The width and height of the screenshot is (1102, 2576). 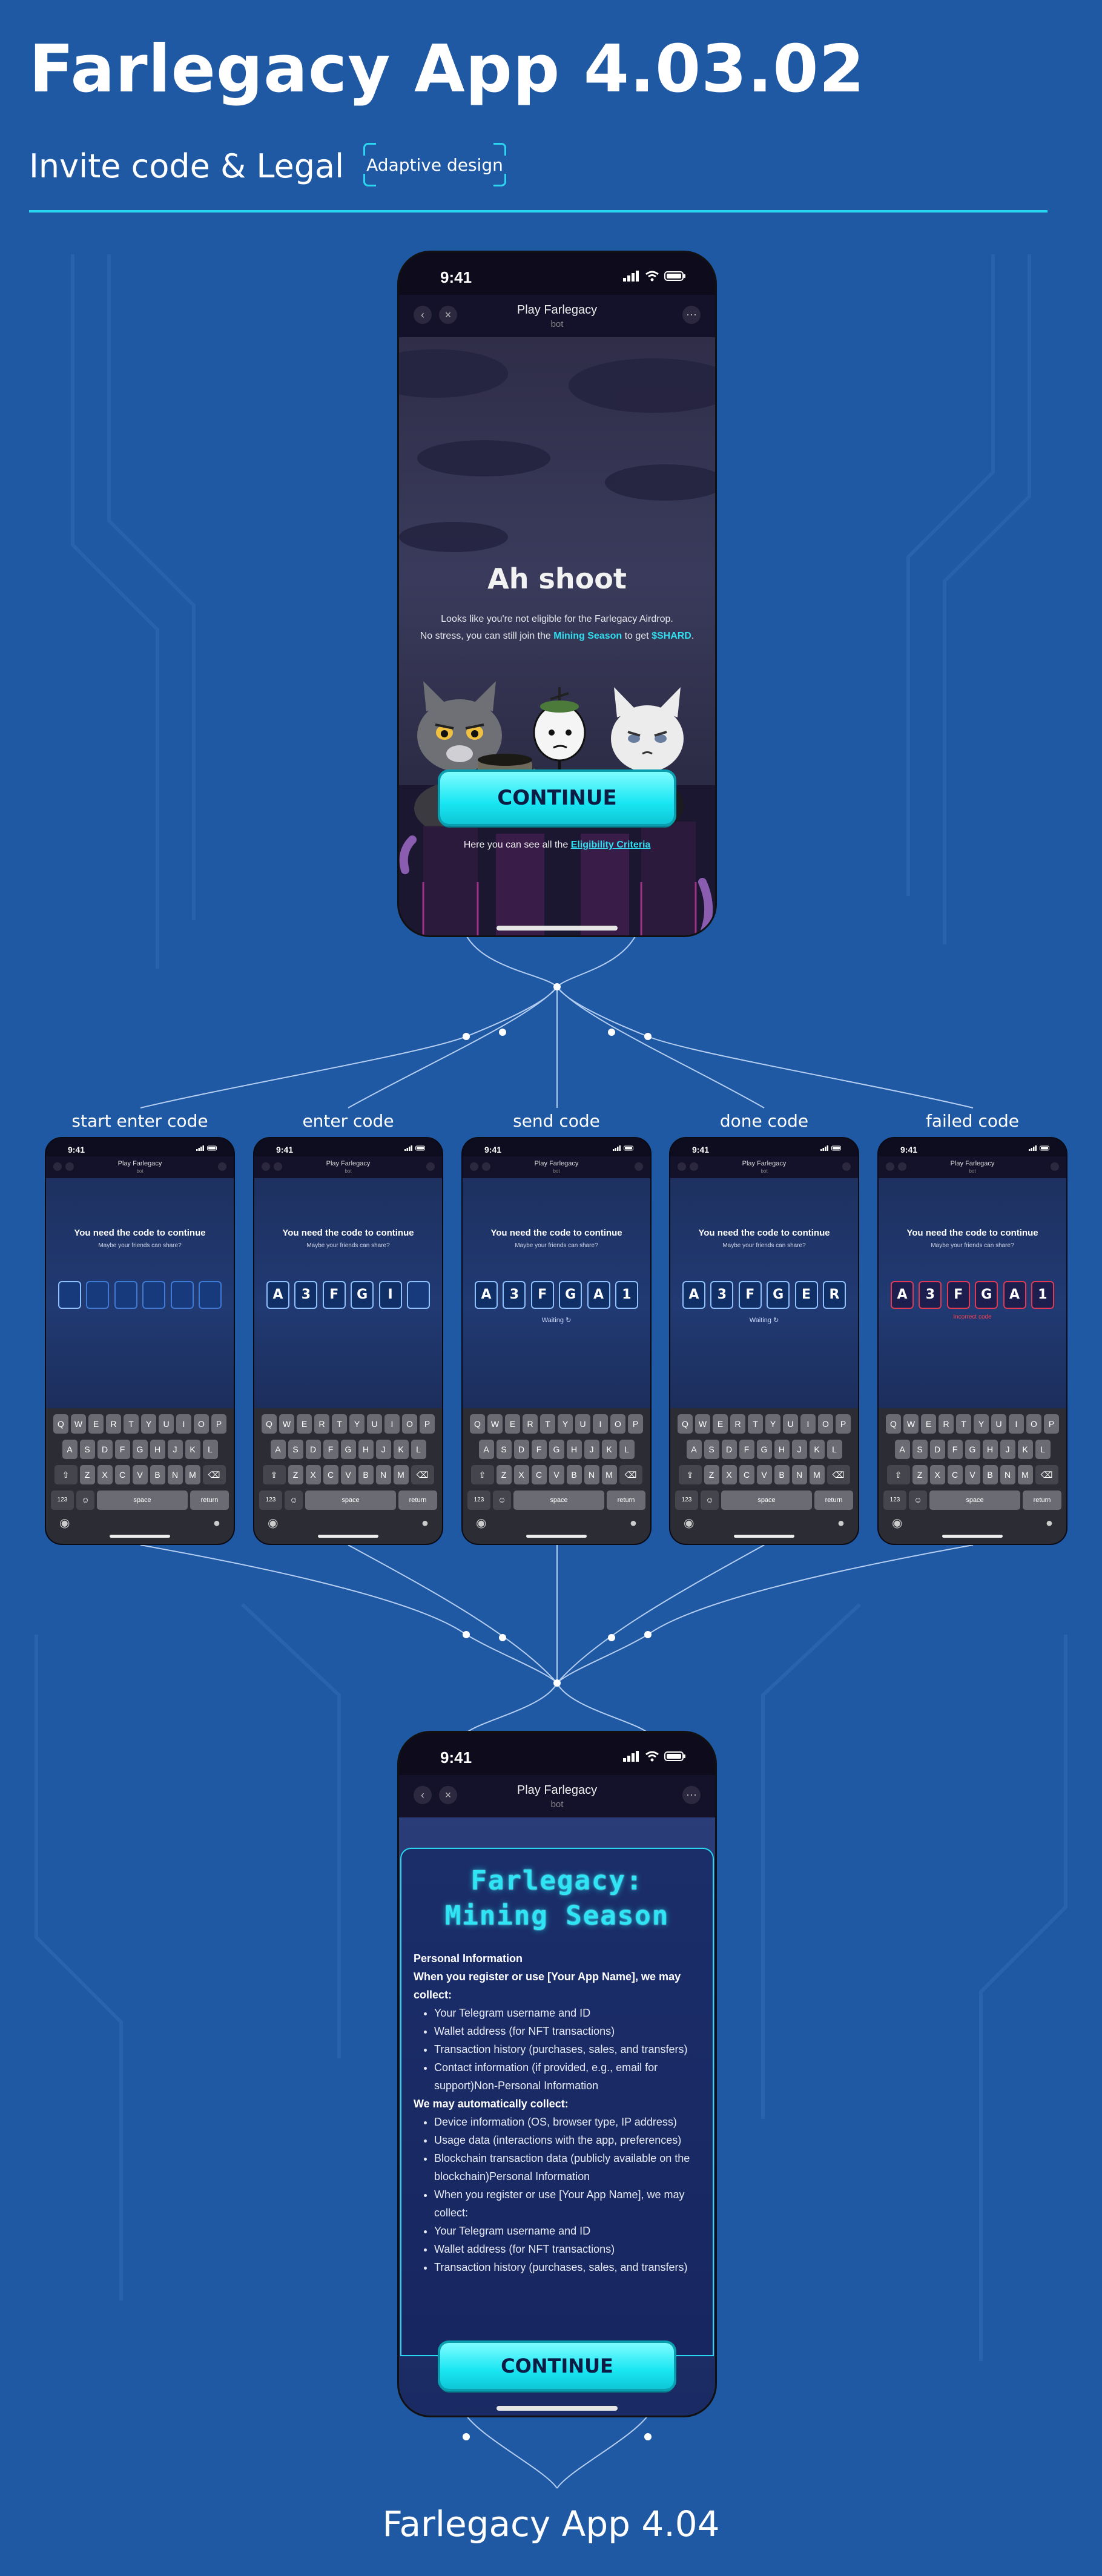 What do you see at coordinates (478, 1500) in the screenshot?
I see `numbers-key: 123` at bounding box center [478, 1500].